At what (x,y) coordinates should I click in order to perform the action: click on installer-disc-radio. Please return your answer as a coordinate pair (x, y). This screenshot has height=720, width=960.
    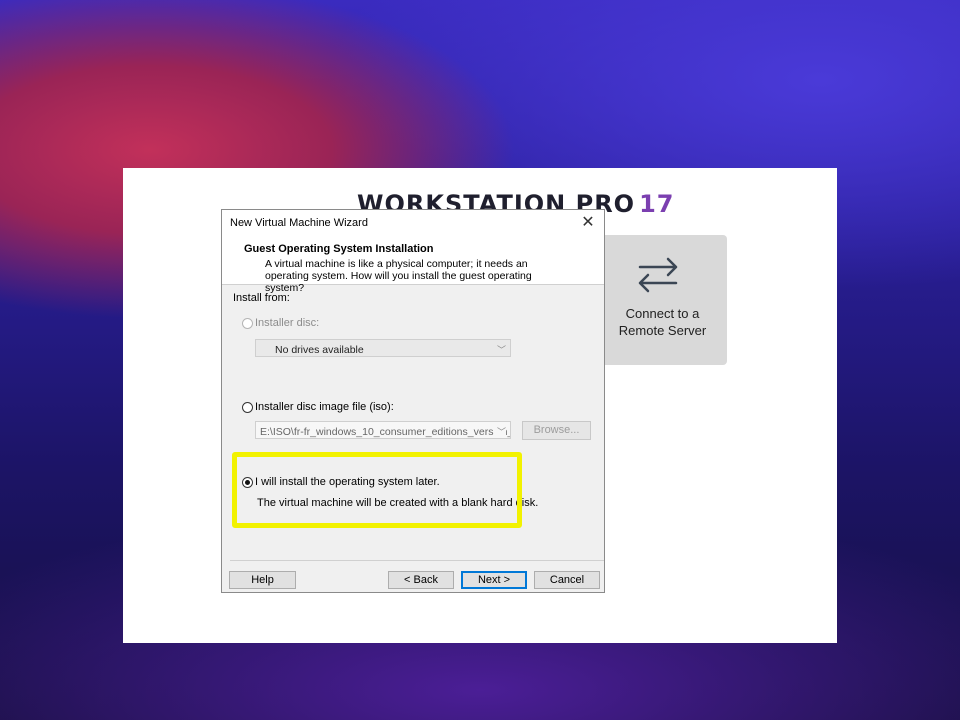
    Looking at the image, I should click on (247, 323).